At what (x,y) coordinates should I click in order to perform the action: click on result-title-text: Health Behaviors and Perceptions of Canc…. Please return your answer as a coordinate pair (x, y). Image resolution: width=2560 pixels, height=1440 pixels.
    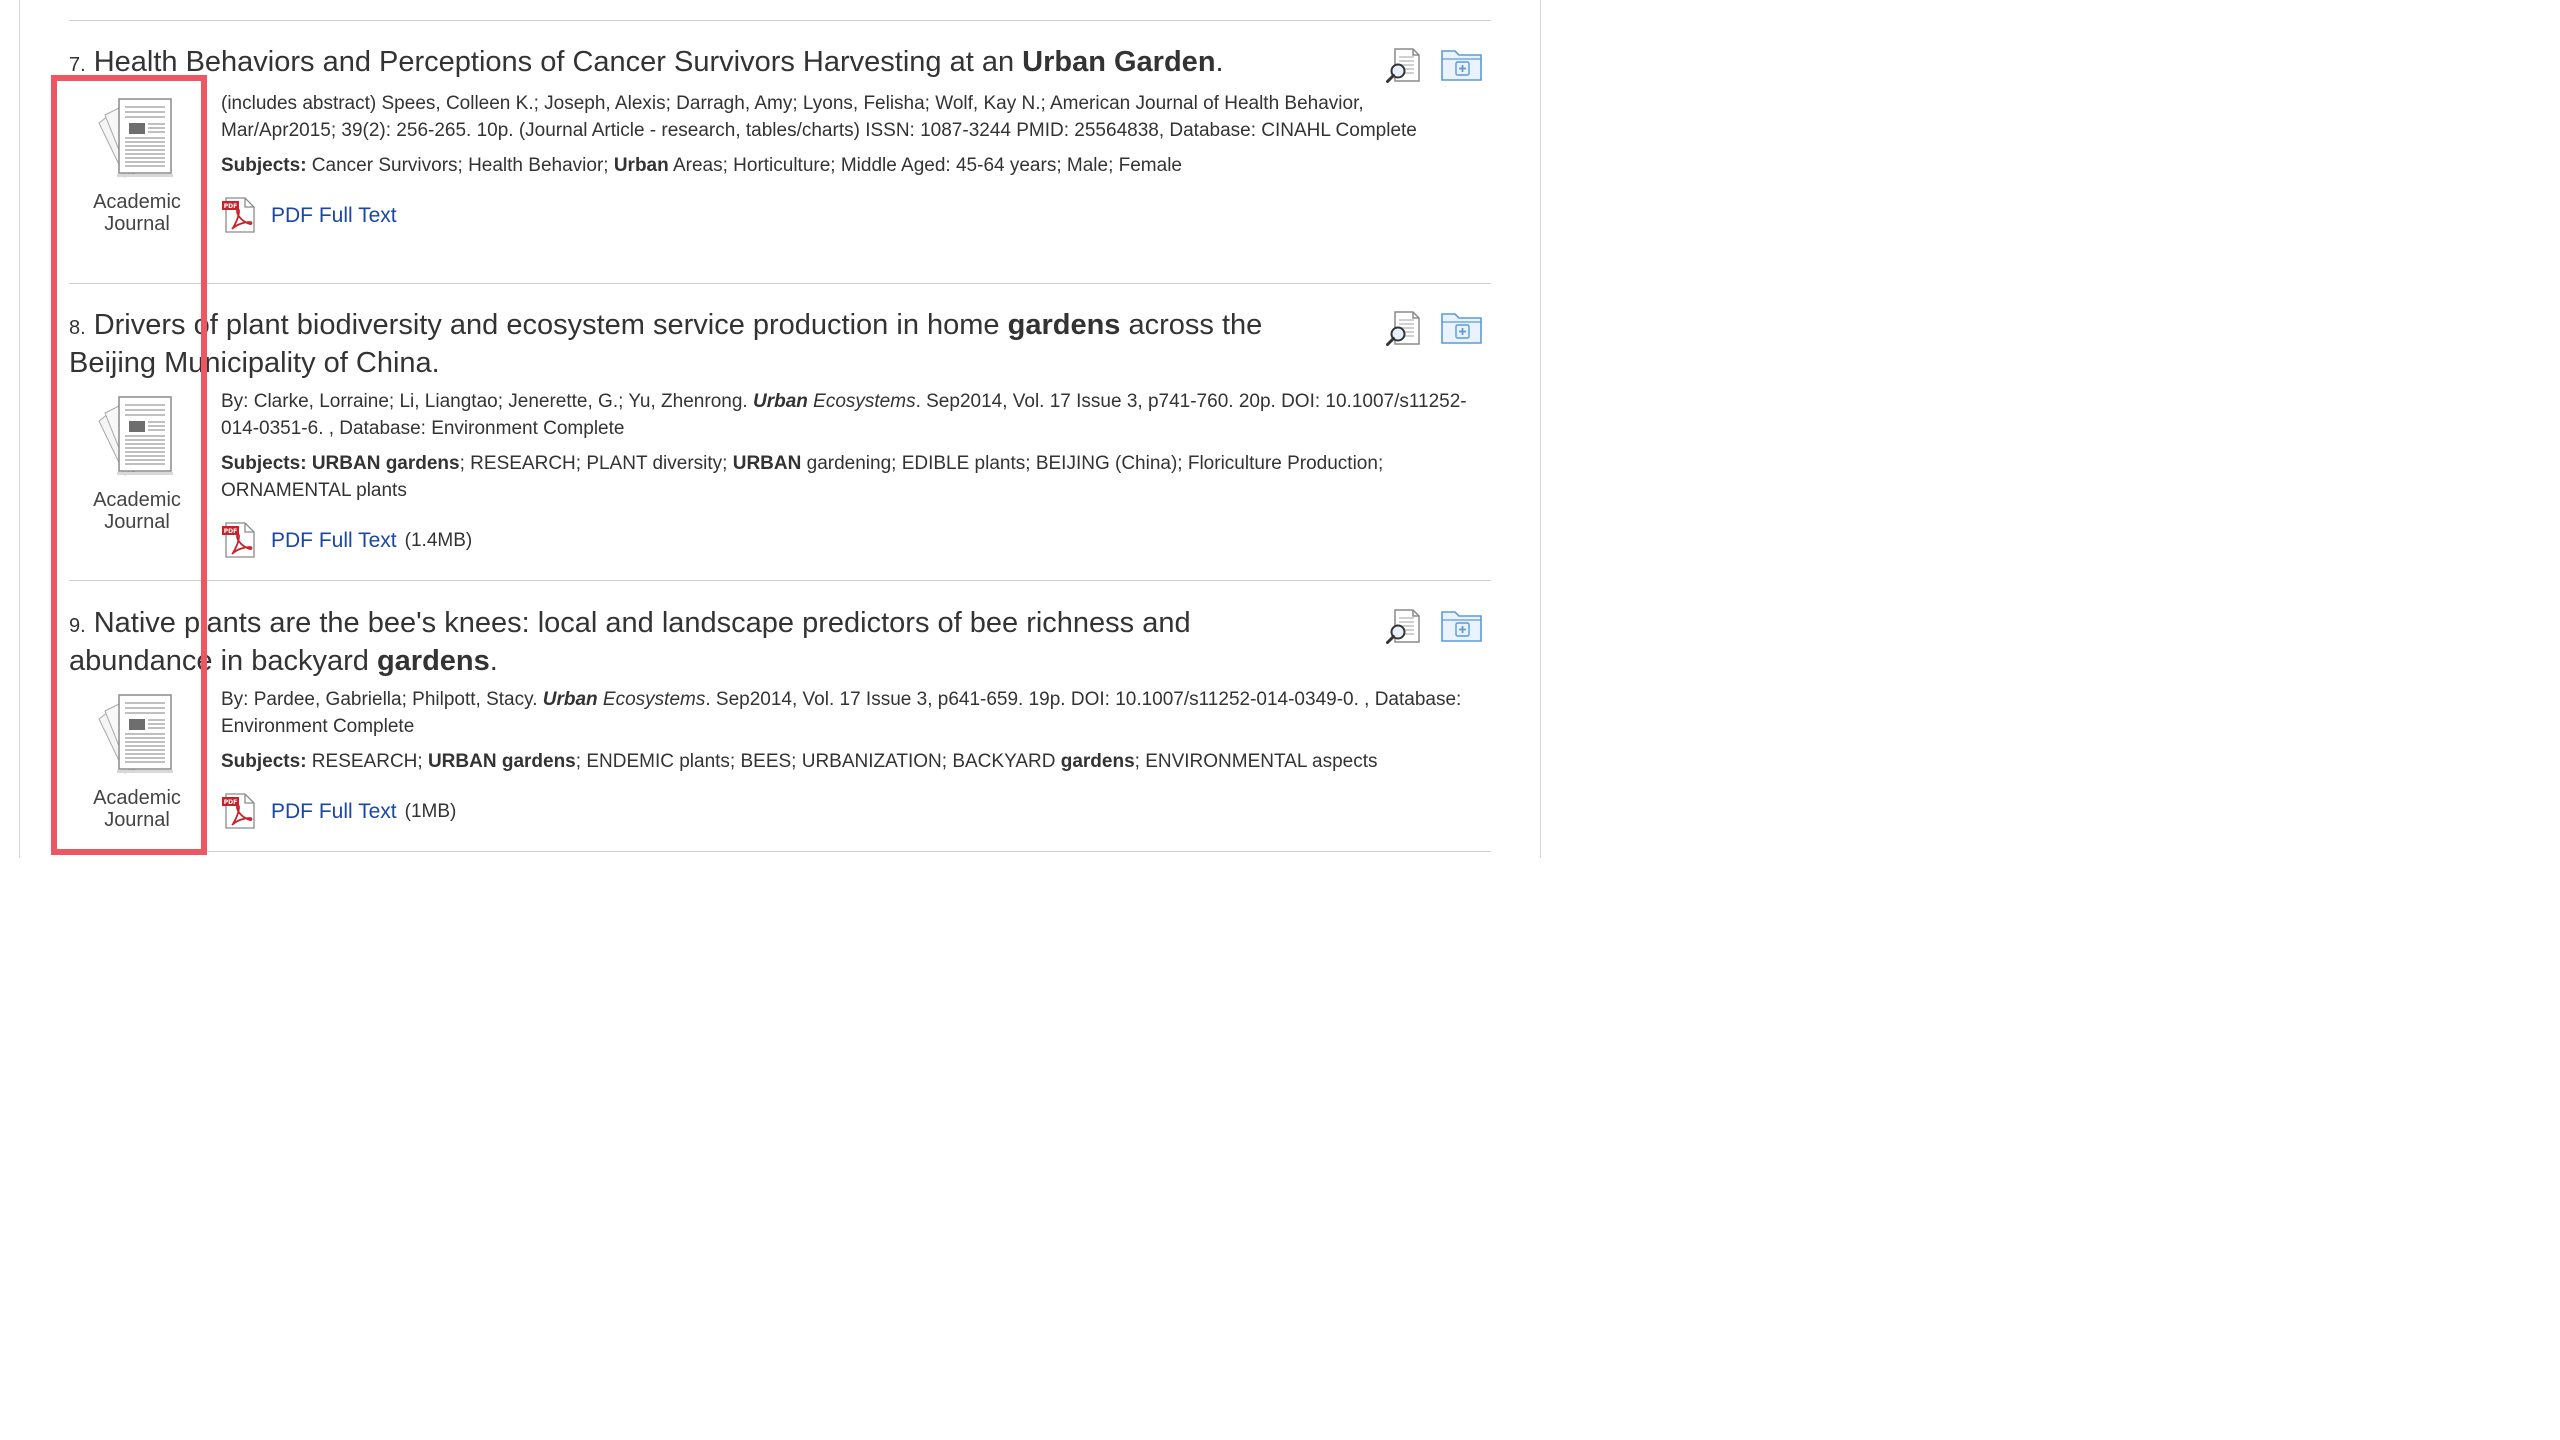
    Looking at the image, I should click on (659, 62).